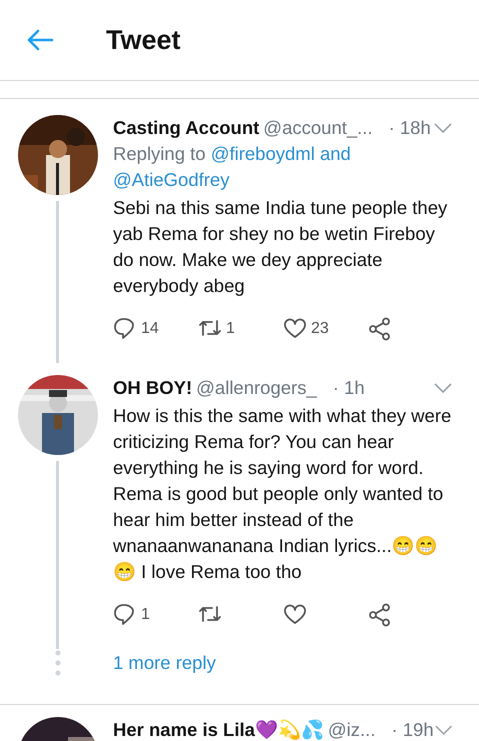  Describe the element at coordinates (40, 40) in the screenshot. I see `back-icon` at that location.